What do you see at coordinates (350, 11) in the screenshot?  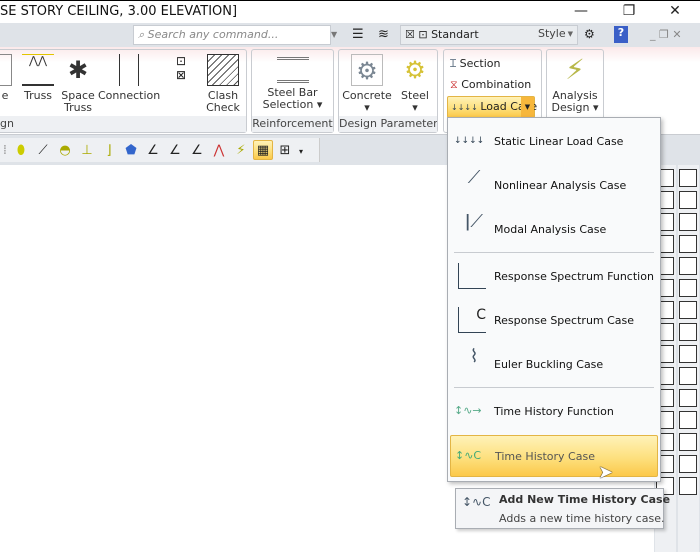 I see `title-bar: SE STORY CEILING, 3.00 ELEVATION] — ❐ ✕` at bounding box center [350, 11].